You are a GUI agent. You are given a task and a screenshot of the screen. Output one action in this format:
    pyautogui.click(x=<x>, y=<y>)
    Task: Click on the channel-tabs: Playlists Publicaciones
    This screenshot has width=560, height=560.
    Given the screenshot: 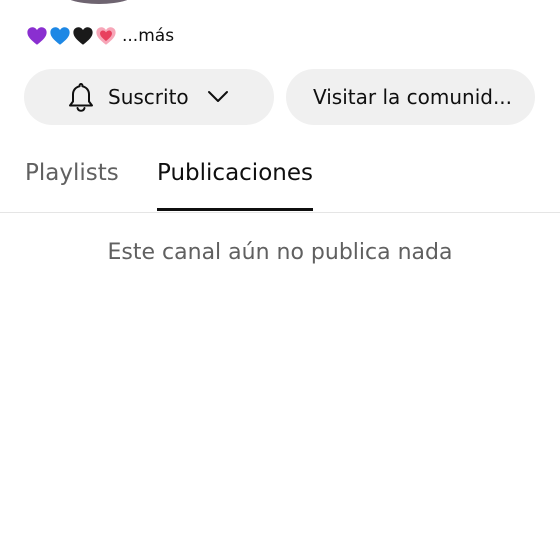 What is the action you would take?
    pyautogui.click(x=280, y=181)
    